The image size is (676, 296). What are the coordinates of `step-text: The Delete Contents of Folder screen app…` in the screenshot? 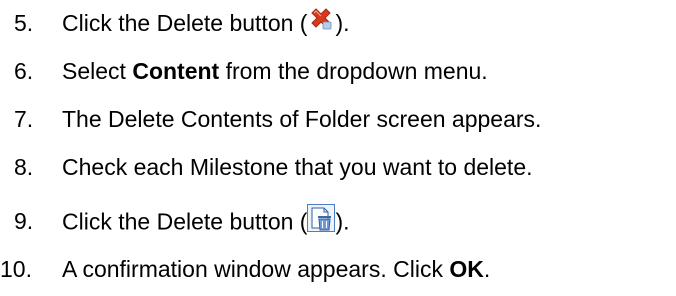 It's located at (302, 119).